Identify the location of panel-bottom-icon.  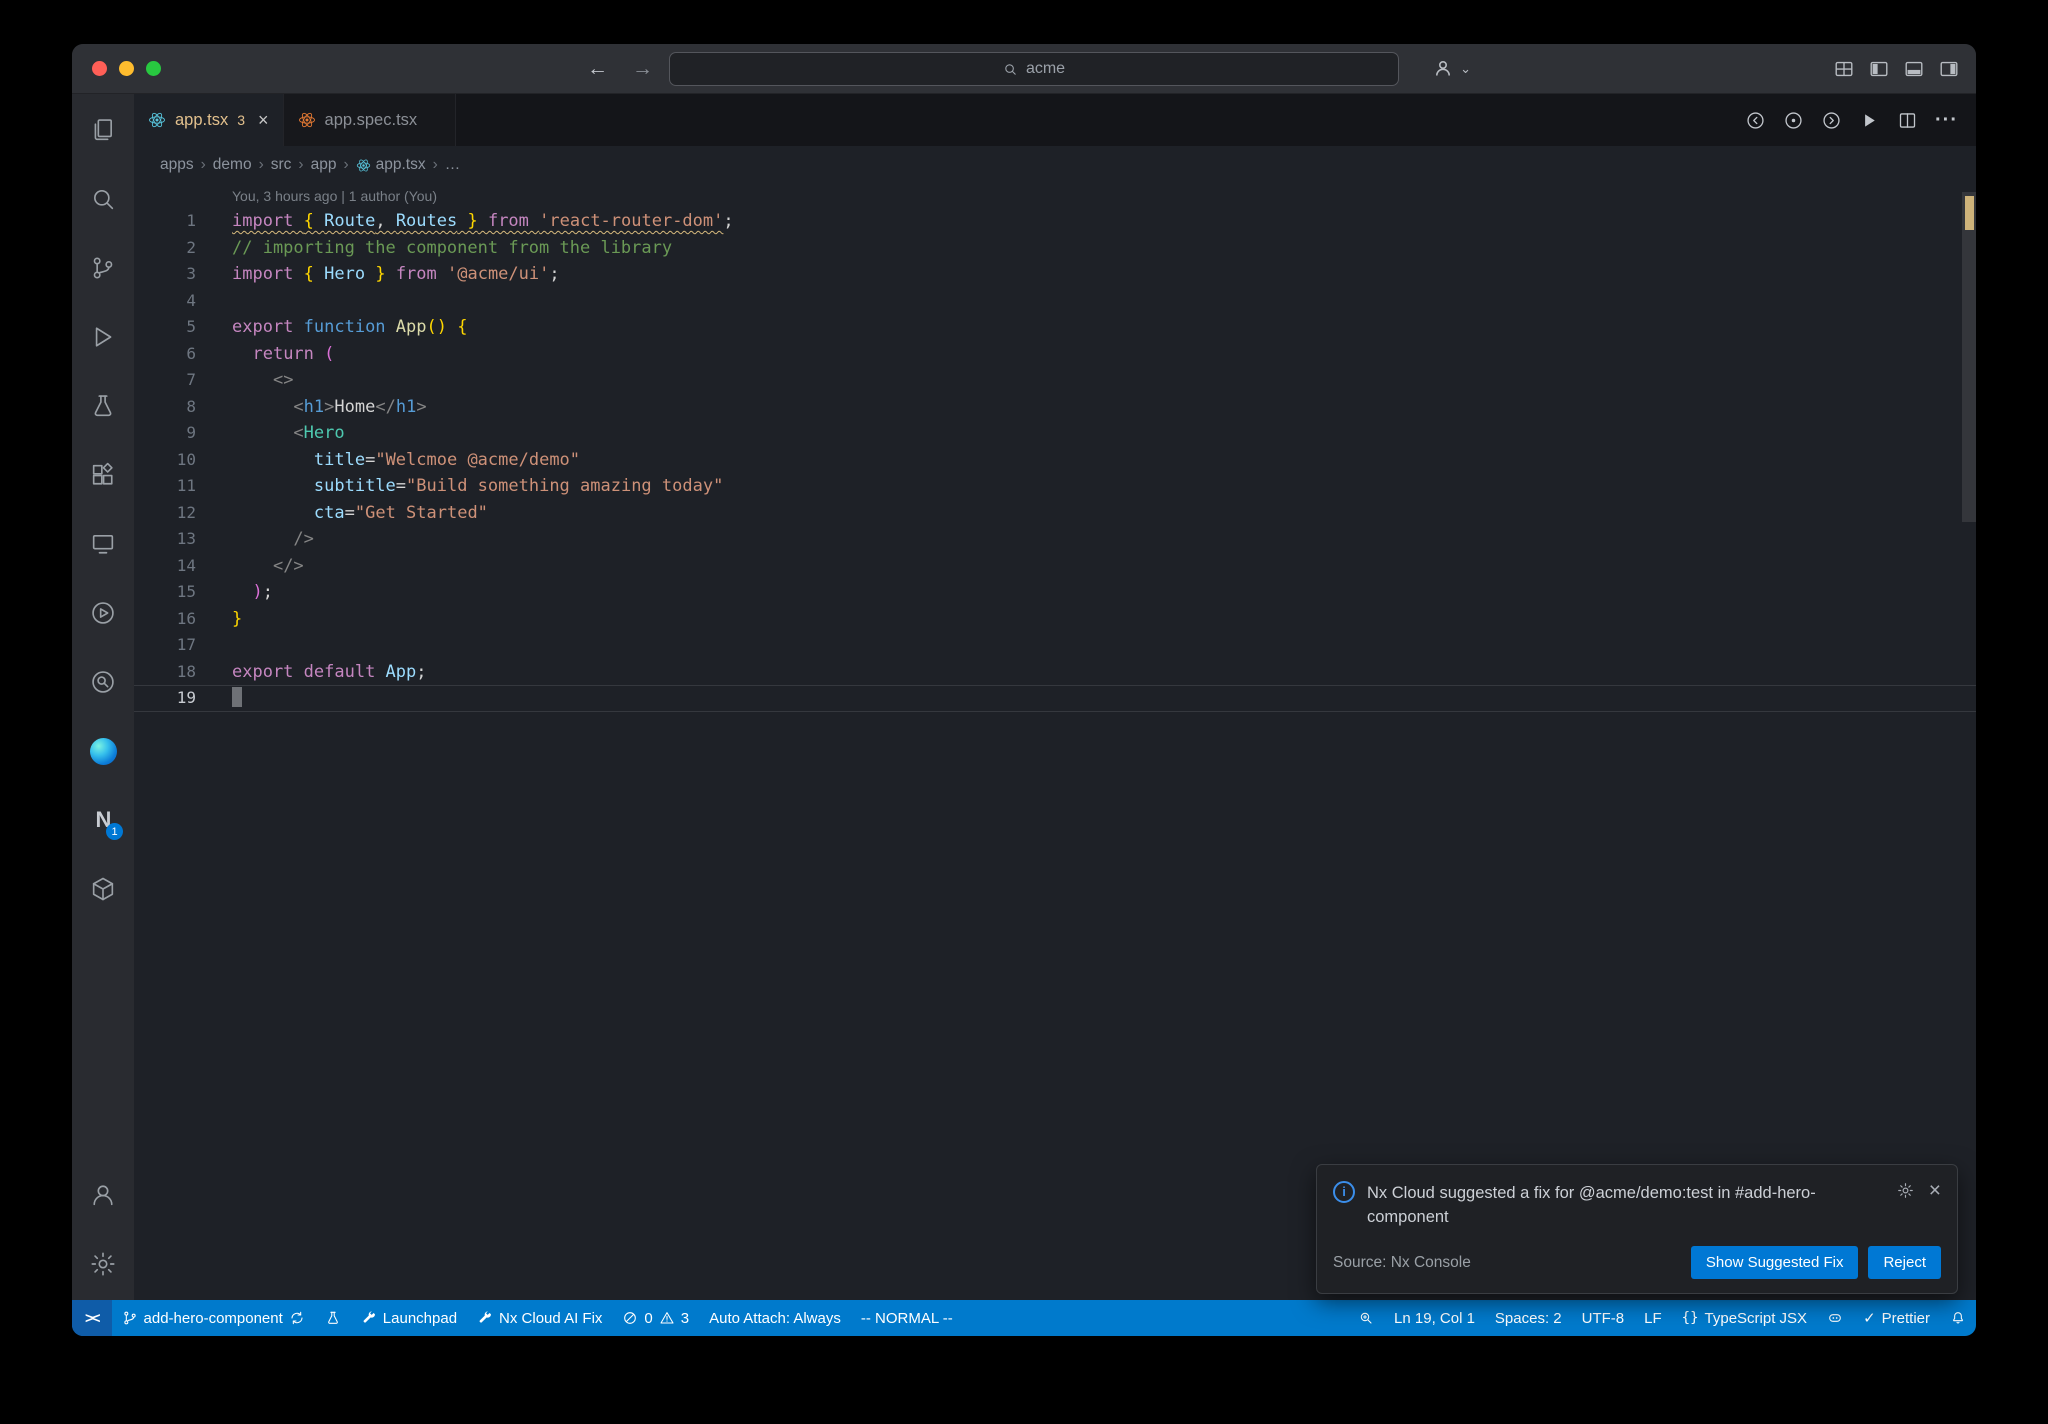
(1914, 69).